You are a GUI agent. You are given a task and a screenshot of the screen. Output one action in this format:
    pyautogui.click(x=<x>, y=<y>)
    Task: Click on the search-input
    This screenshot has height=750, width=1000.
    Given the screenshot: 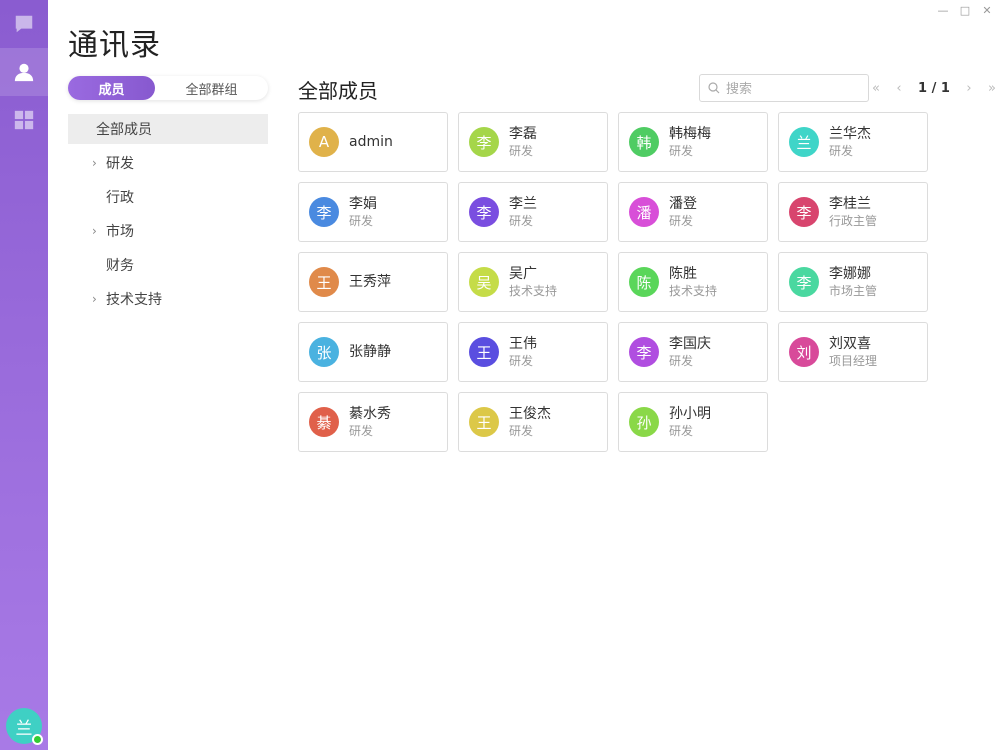 What is the action you would take?
    pyautogui.click(x=791, y=88)
    